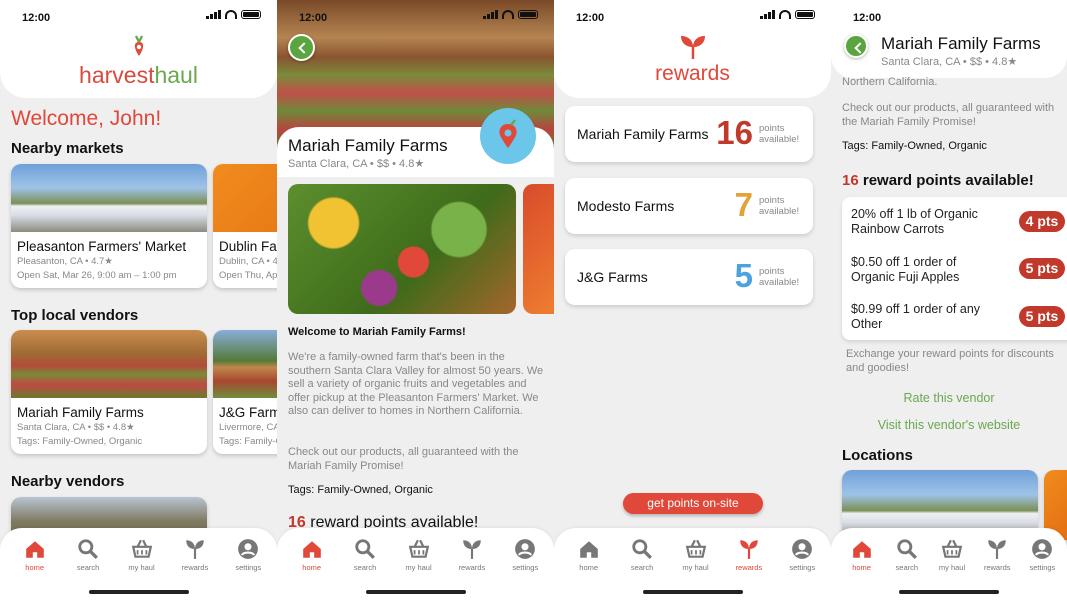 The width and height of the screenshot is (1067, 600). What do you see at coordinates (767, 14) in the screenshot?
I see `signal-icon` at bounding box center [767, 14].